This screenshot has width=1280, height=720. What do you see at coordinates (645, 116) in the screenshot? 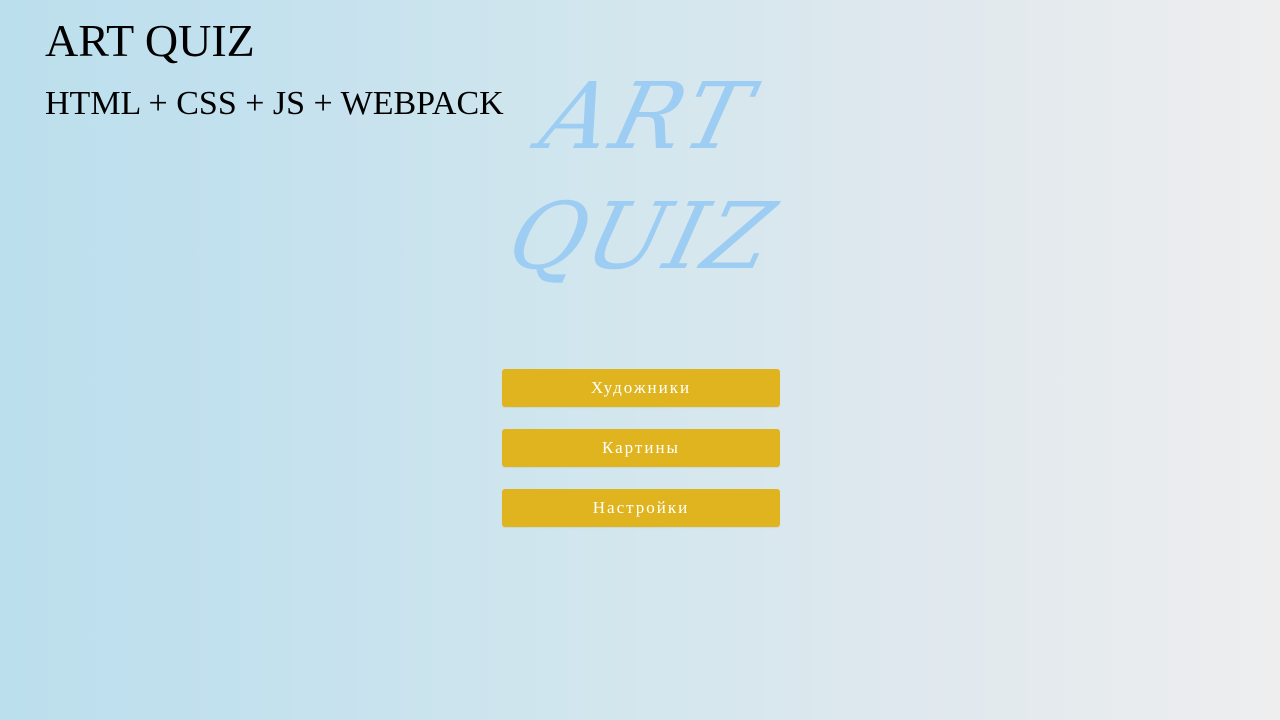
I see `logo-line-art: ART` at bounding box center [645, 116].